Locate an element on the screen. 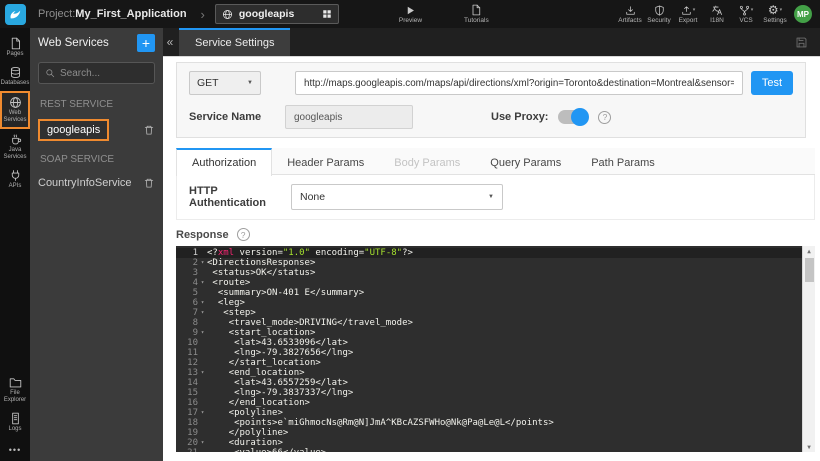 This screenshot has width=820, height=461. proxy-help-icon: ? is located at coordinates (605, 117).